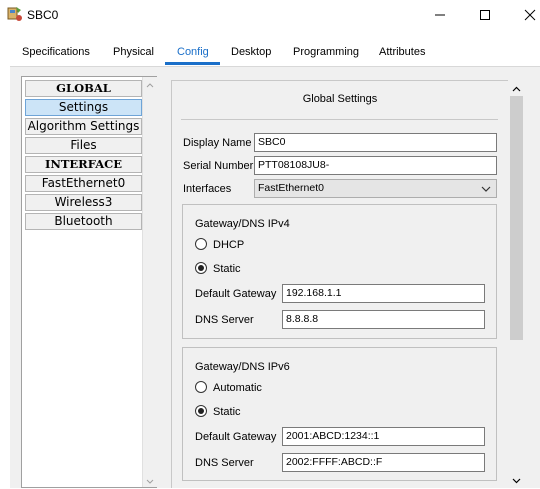  What do you see at coordinates (193, 52) in the screenshot?
I see `tab-config: Config` at bounding box center [193, 52].